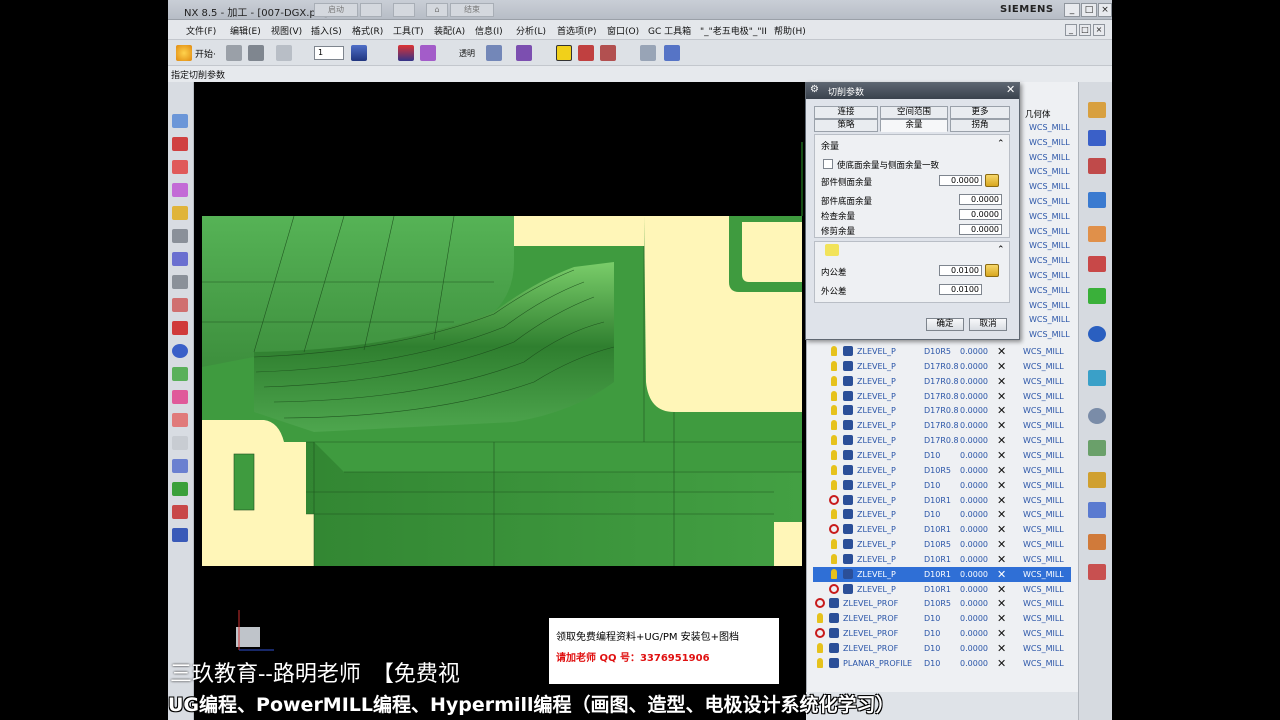 This screenshot has width=1280, height=720. I want to click on menu-view: 视图(V), so click(286, 30).